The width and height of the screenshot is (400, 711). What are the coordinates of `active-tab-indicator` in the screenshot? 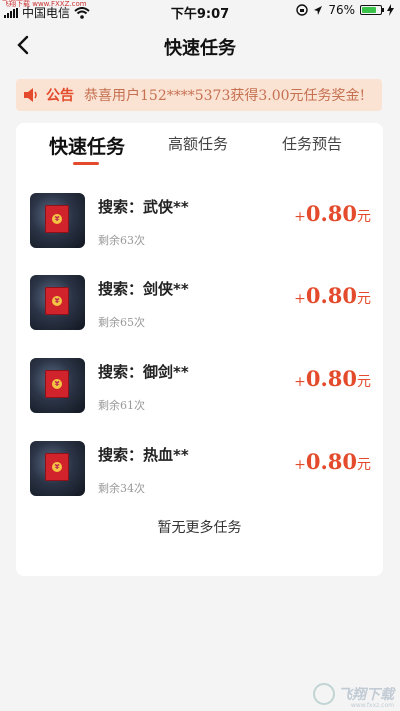 It's located at (86, 163).